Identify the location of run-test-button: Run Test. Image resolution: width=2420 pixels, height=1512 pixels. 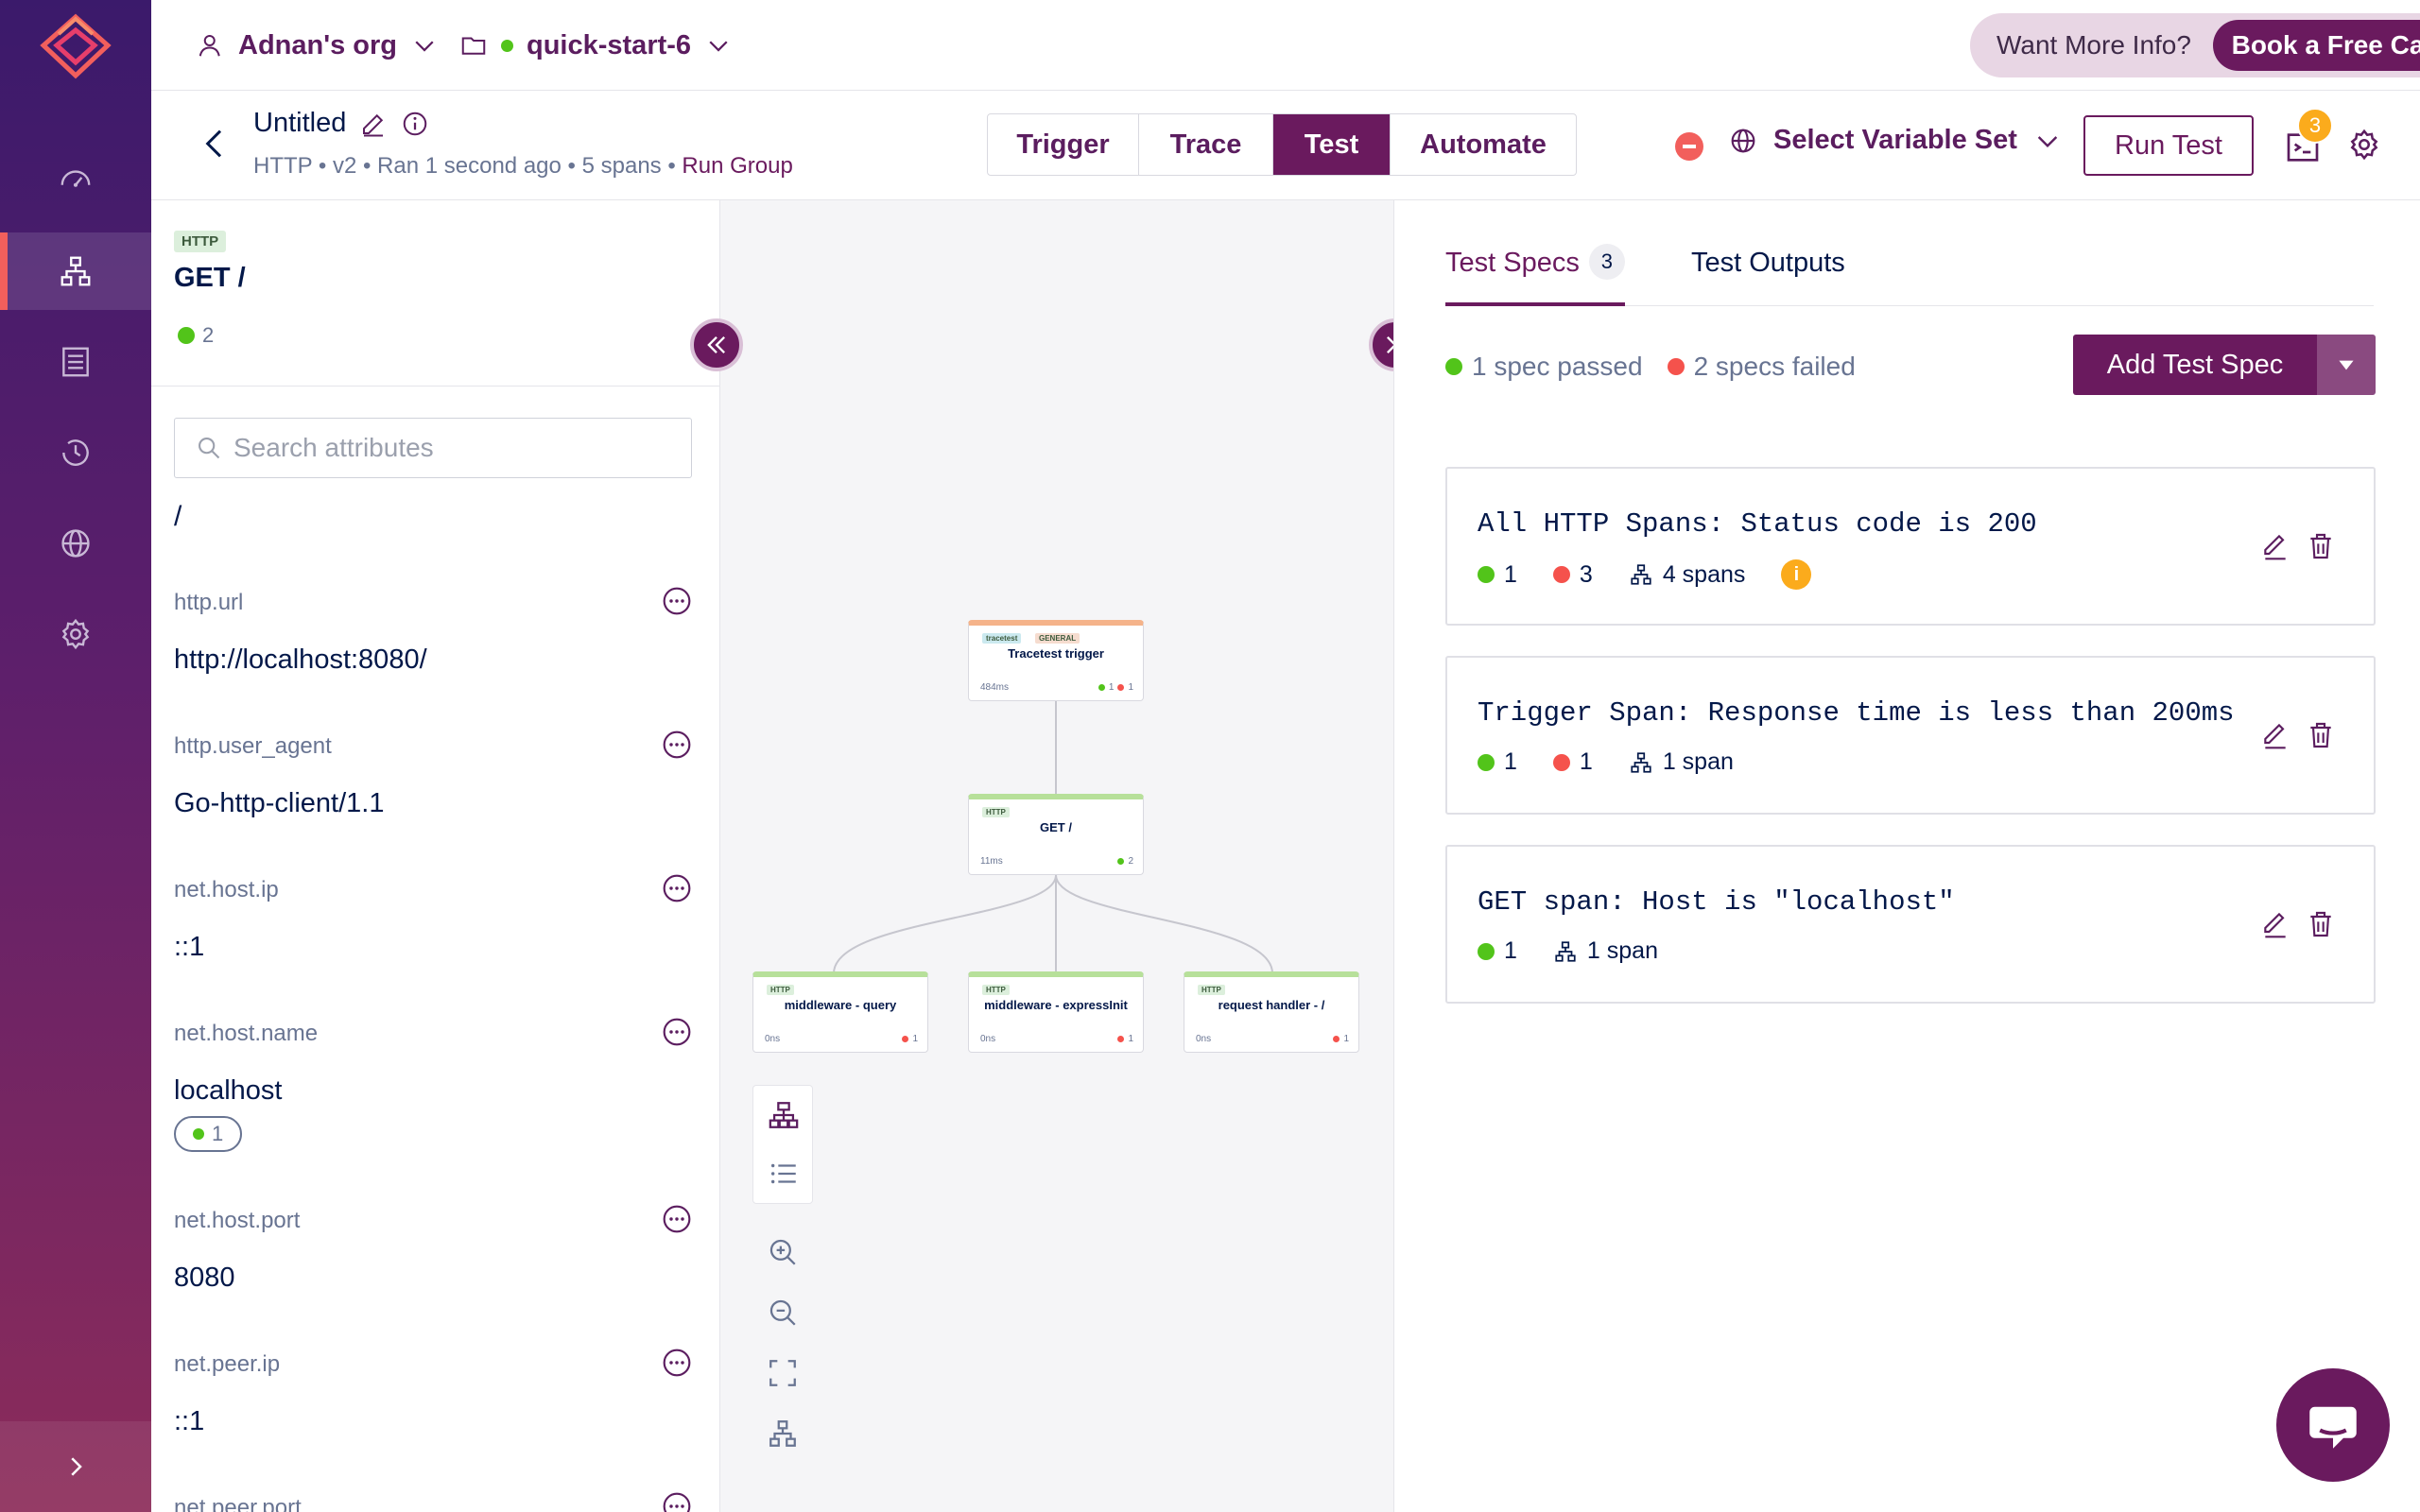
(2168, 145).